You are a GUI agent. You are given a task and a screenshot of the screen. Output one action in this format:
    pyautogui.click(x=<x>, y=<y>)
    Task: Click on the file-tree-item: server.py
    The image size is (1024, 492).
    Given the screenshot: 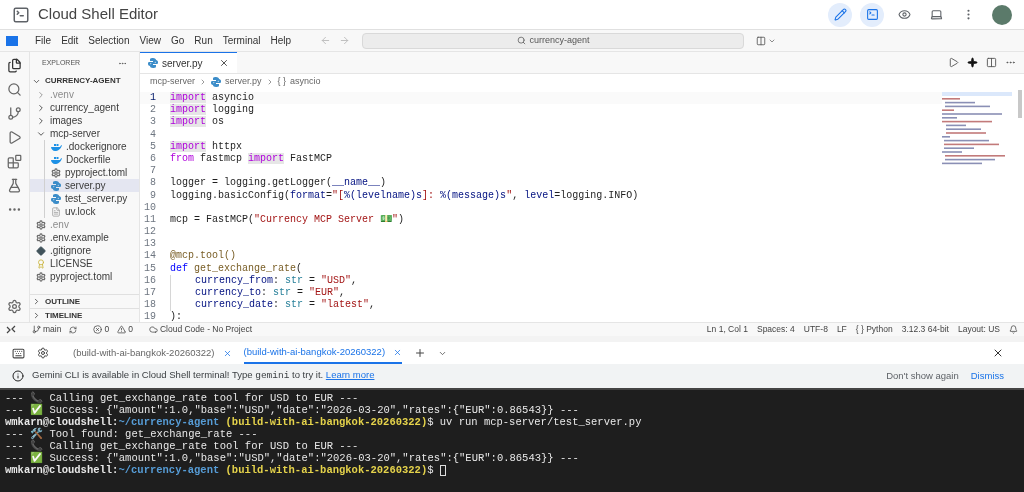 What is the action you would take?
    pyautogui.click(x=84, y=185)
    